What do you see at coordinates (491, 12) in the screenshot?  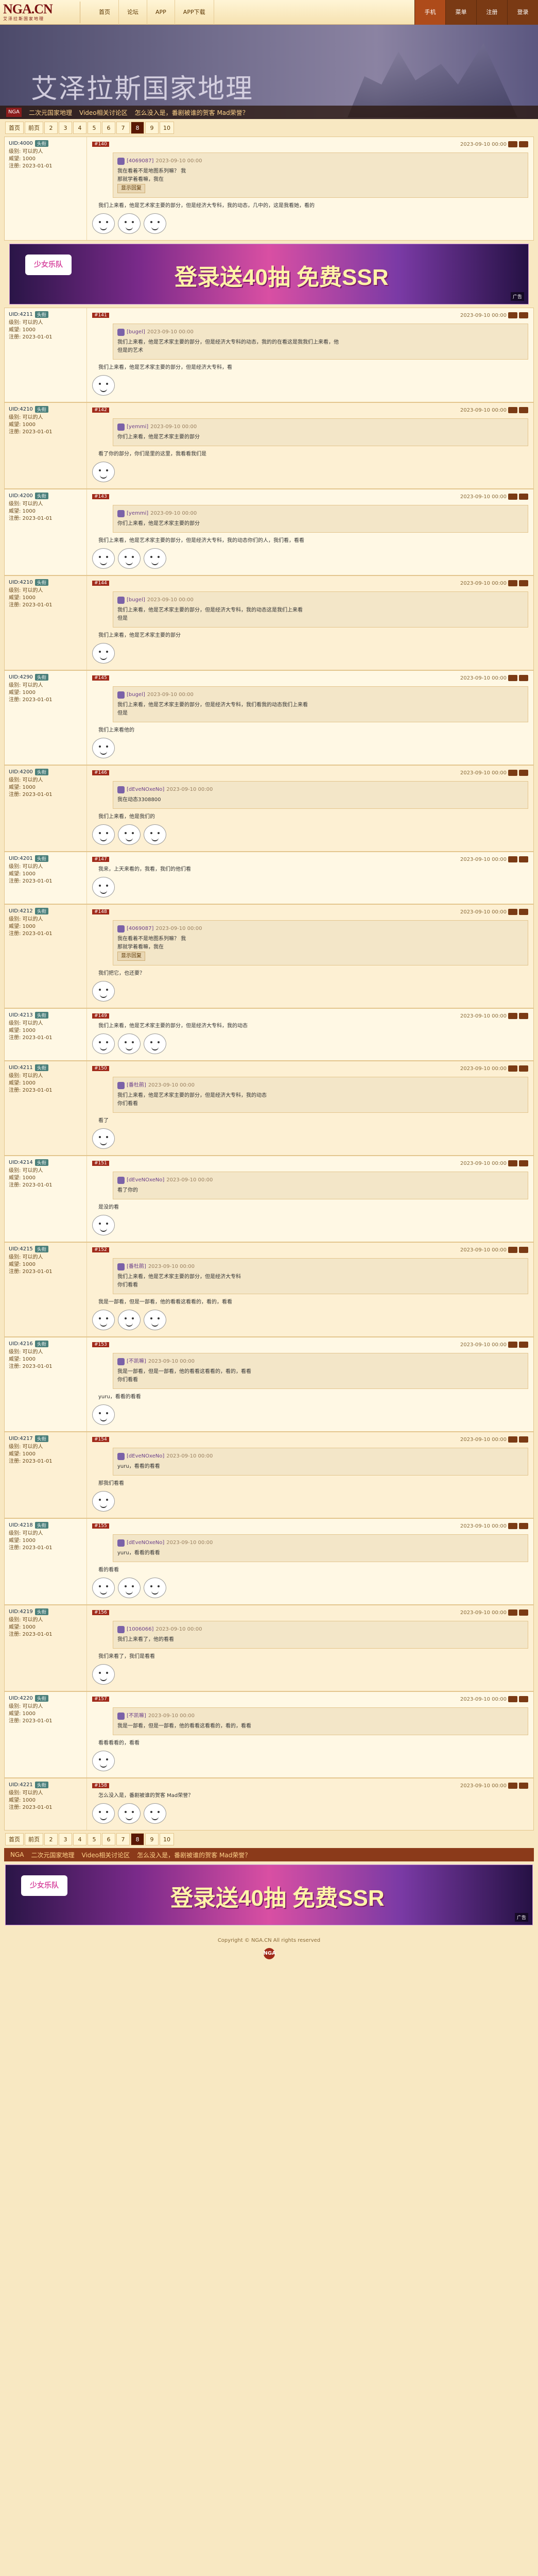 I see `nav-register: 注册` at bounding box center [491, 12].